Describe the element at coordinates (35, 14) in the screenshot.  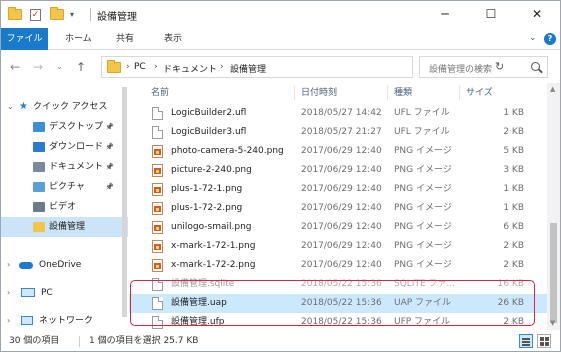
I see `properties-icon: ✓` at that location.